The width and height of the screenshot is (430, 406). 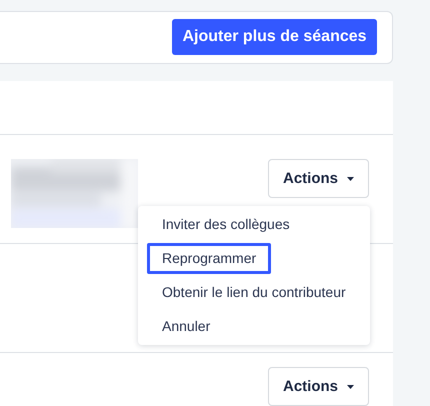 I want to click on menu-item: Obtenir le lien du contributeur, so click(x=254, y=292).